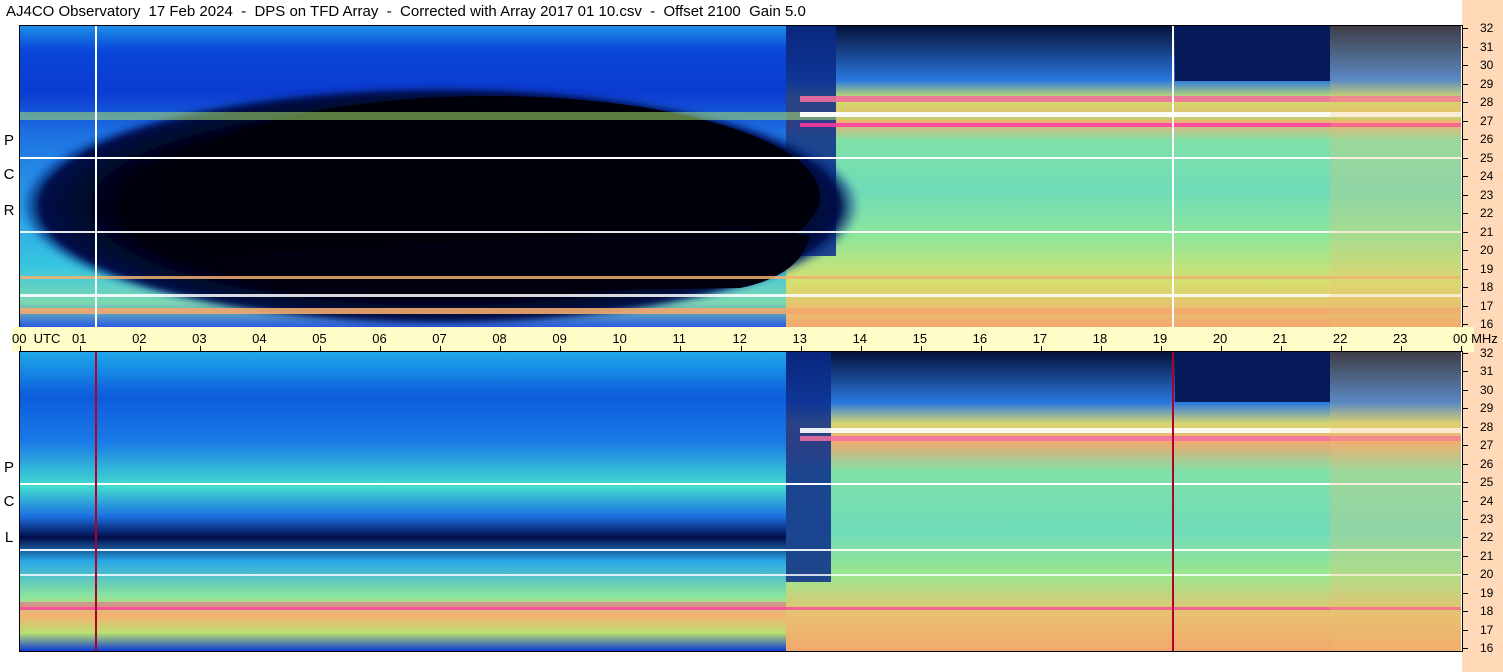 This screenshot has width=1503, height=672. I want to click on x-tick-label: 13, so click(799, 338).